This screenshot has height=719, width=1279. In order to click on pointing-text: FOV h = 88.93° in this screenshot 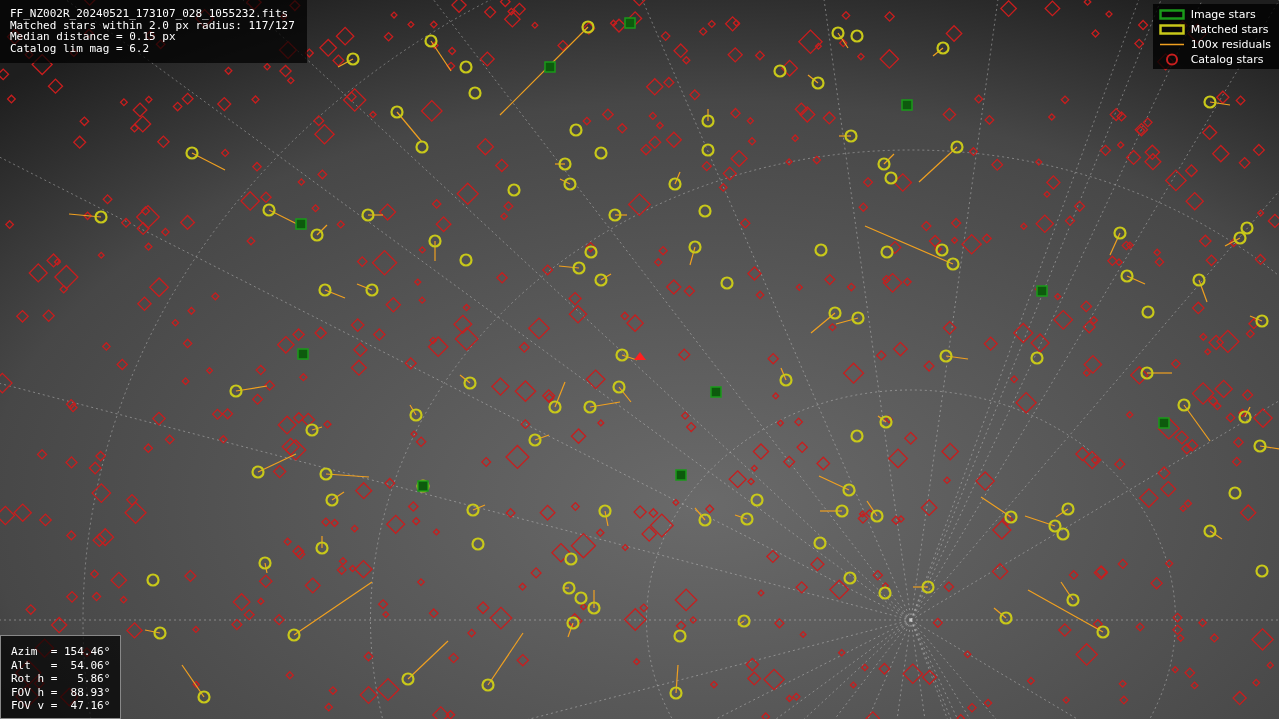, I will do `click(61, 692)`.